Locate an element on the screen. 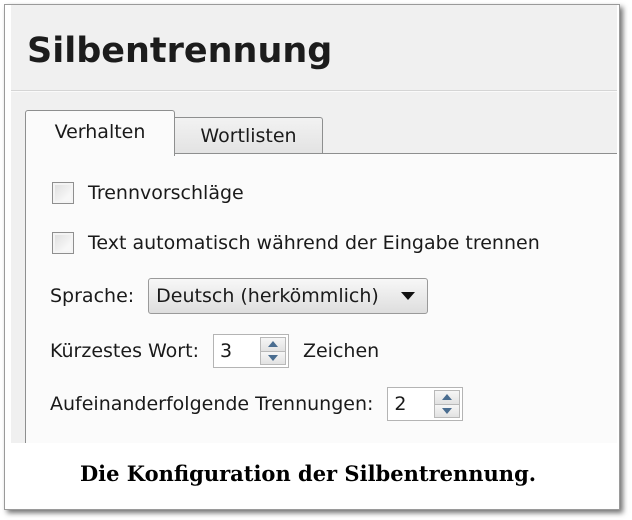 The width and height of the screenshot is (632, 520). tab-verhalten: Verhalten is located at coordinates (100, 133).